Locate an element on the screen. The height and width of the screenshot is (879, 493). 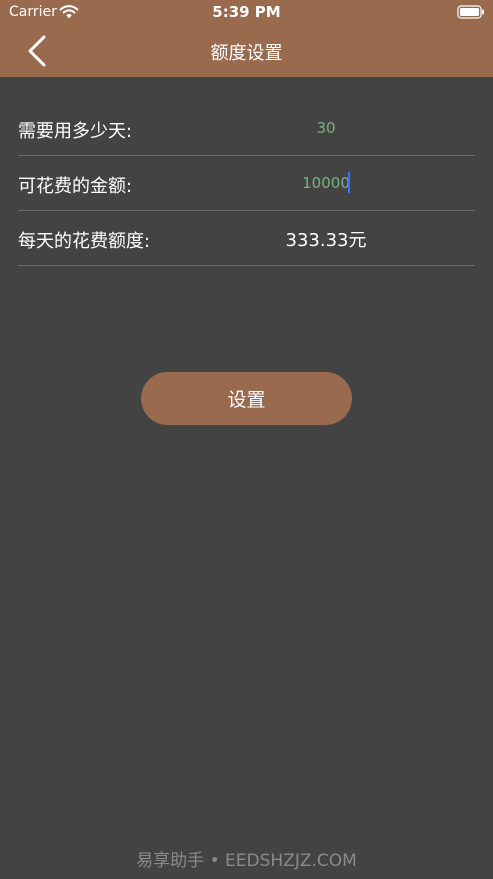
amount-label: 可花费的金额: is located at coordinates (75, 186).